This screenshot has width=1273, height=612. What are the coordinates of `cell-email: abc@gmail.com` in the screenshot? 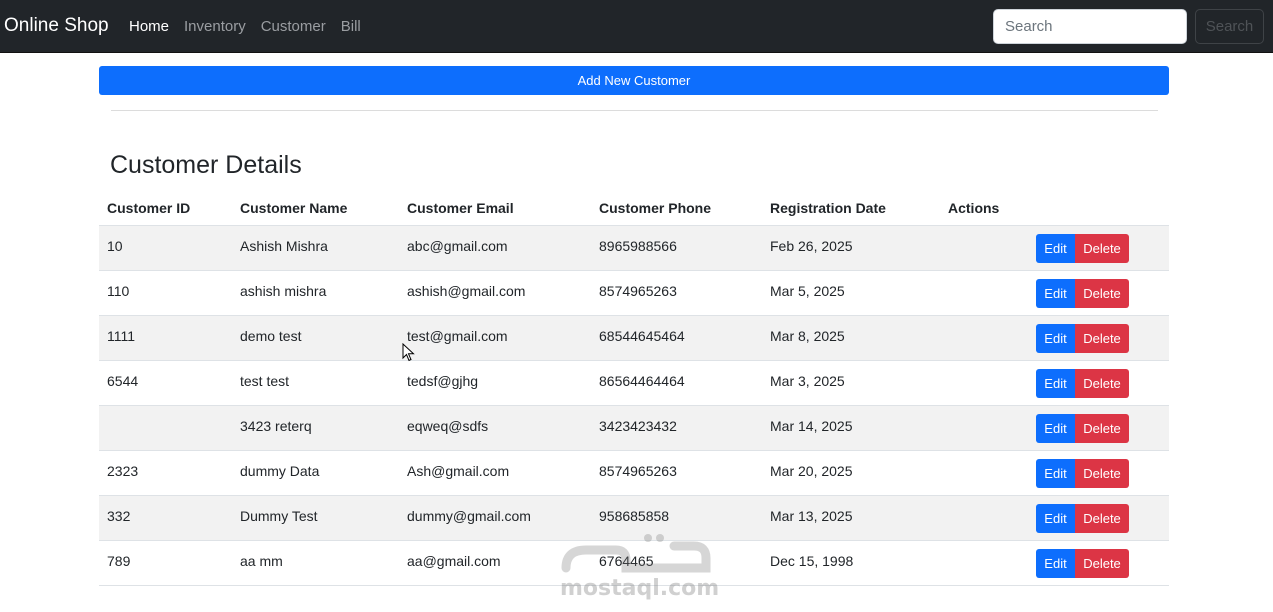 It's located at (457, 246).